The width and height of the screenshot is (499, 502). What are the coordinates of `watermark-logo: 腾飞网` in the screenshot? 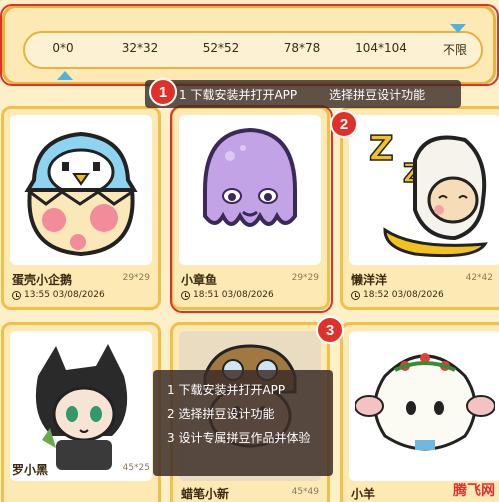 It's located at (474, 491).